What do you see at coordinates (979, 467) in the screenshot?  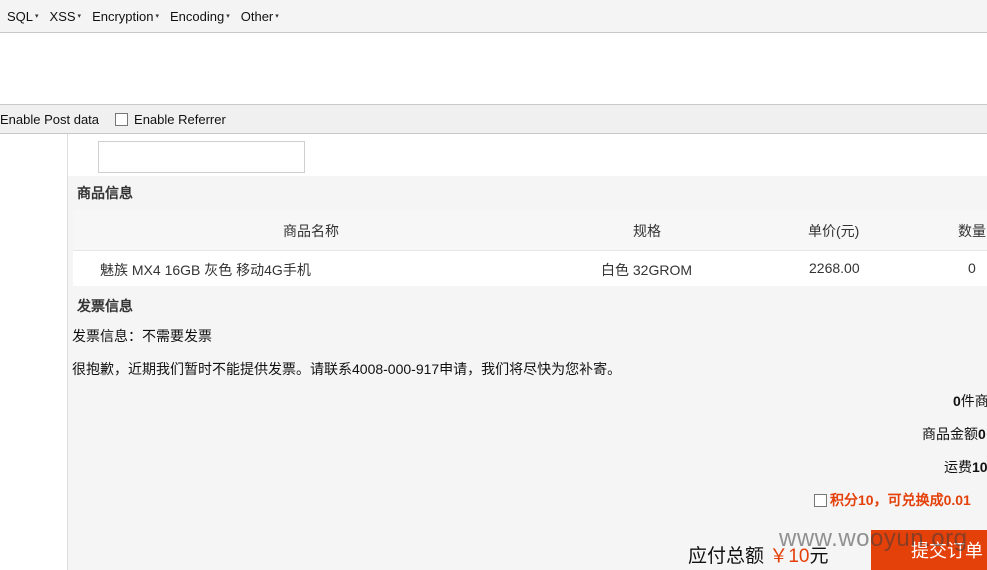 I see `shipping-value: 10` at bounding box center [979, 467].